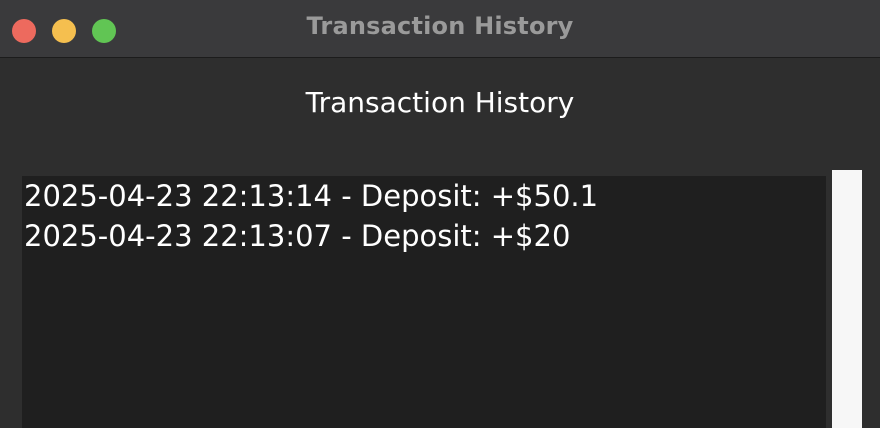  I want to click on page-title: Transaction History, so click(440, 102).